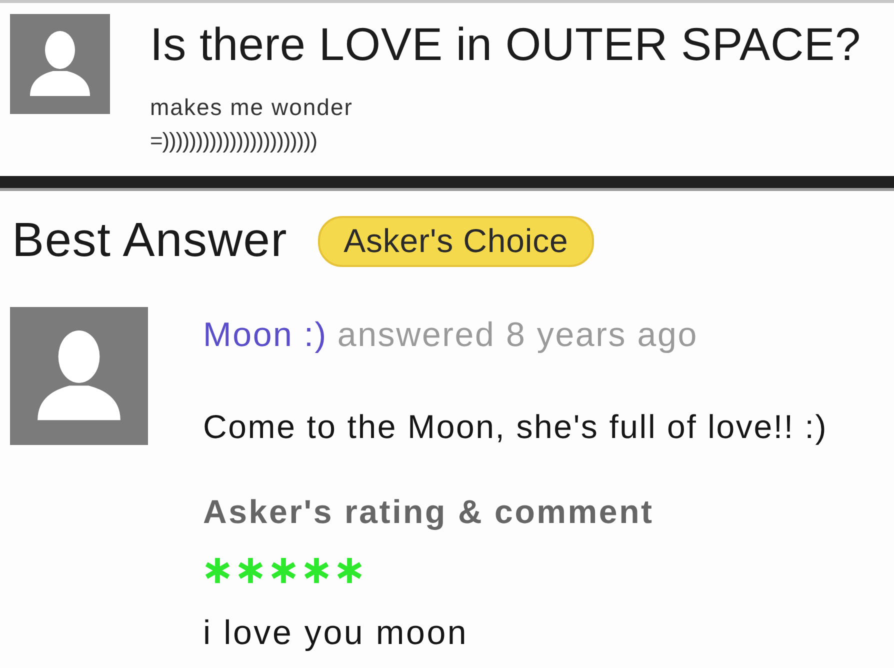 The height and width of the screenshot is (668, 894). Describe the element at coordinates (265, 335) in the screenshot. I see `author-link: Moon :)` at that location.